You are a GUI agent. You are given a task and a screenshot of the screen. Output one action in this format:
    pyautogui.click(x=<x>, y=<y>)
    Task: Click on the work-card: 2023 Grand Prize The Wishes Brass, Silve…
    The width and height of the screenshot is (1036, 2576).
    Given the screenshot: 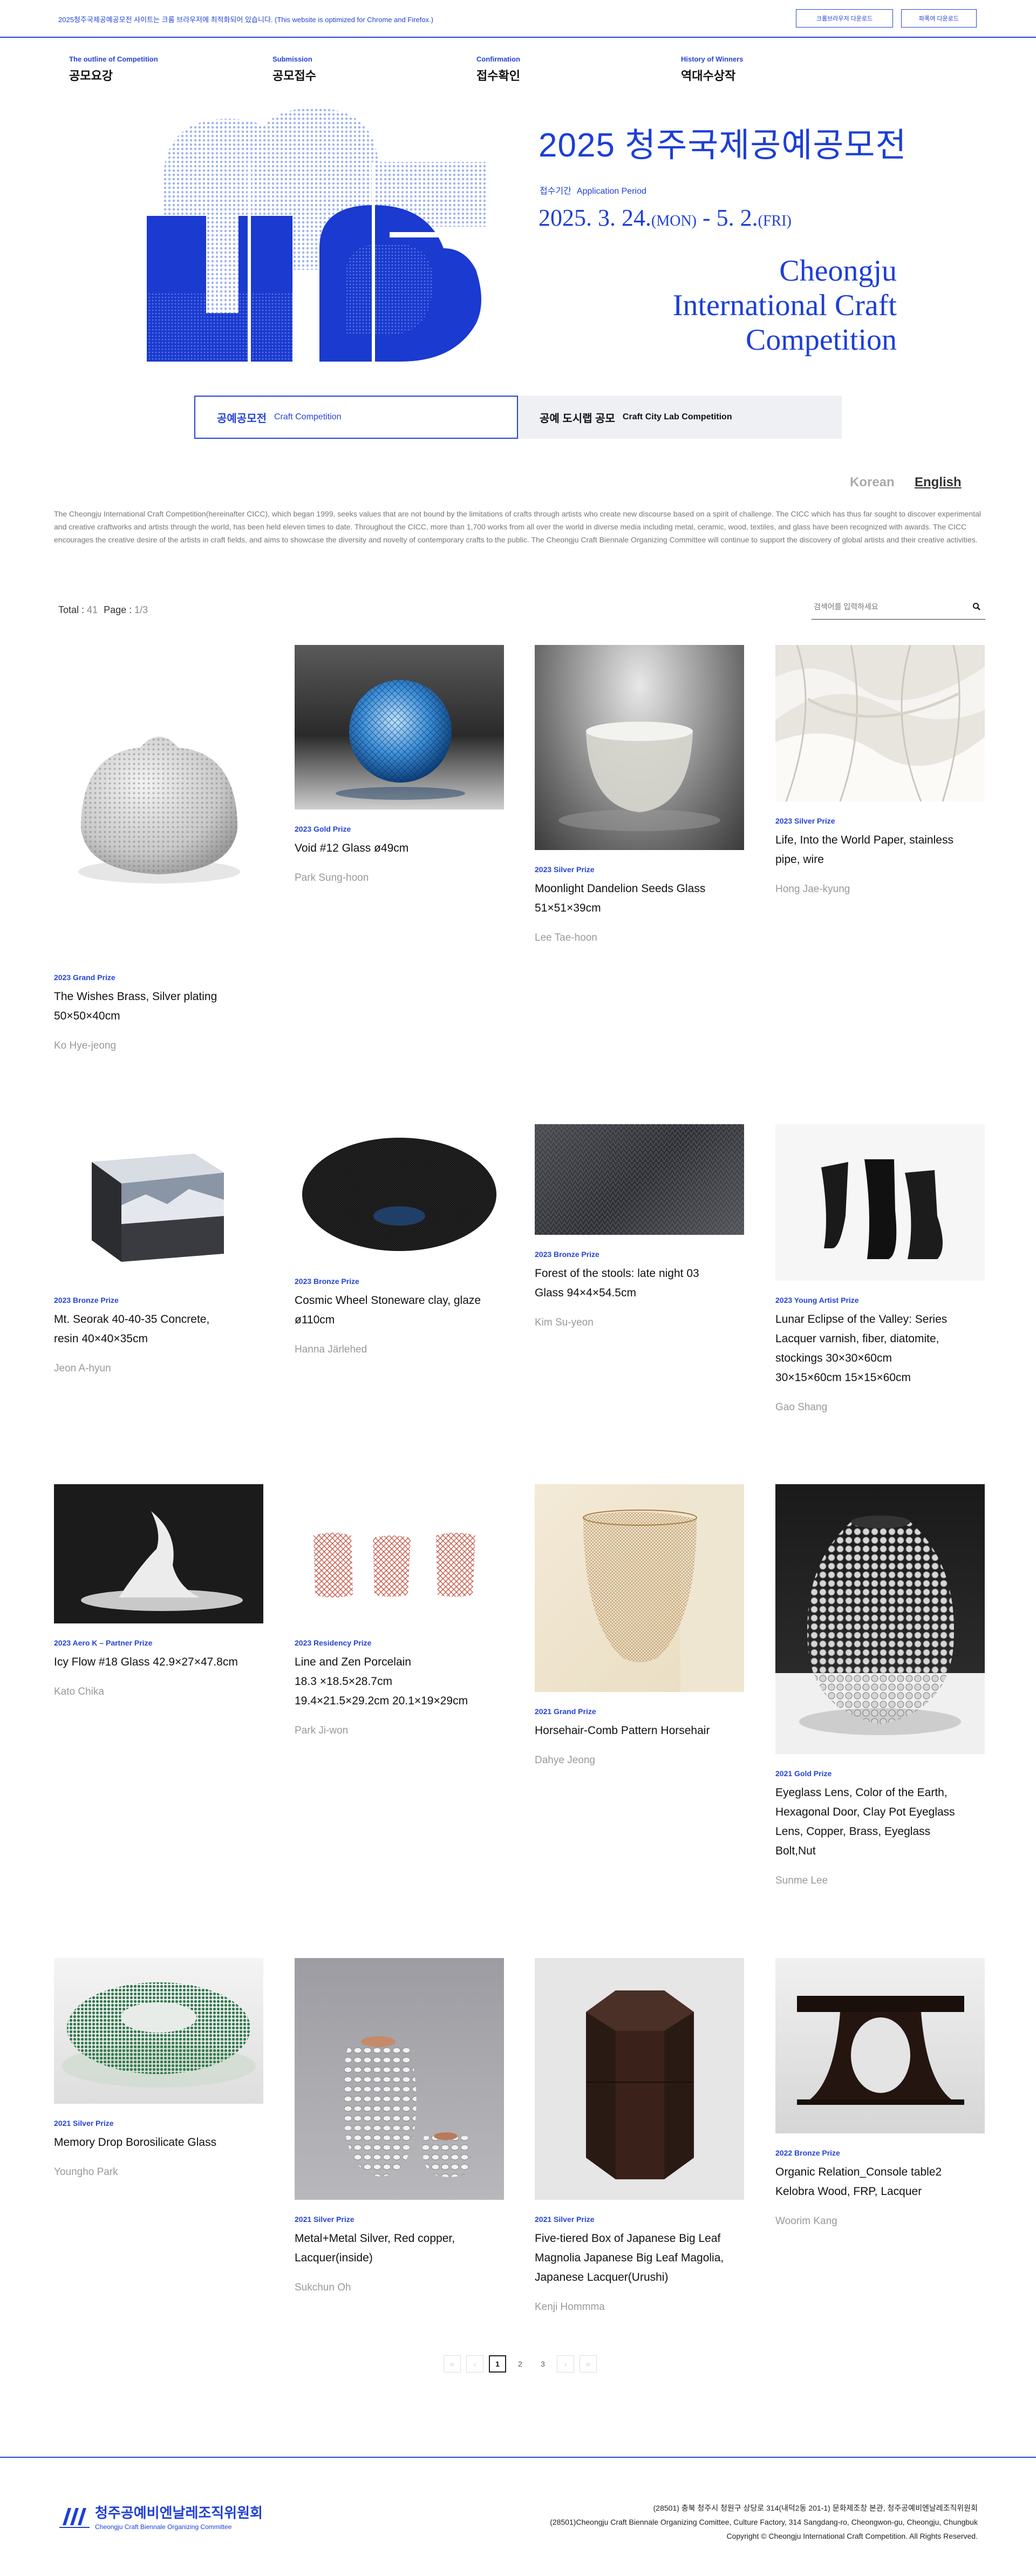 What is the action you would take?
    pyautogui.click(x=158, y=848)
    